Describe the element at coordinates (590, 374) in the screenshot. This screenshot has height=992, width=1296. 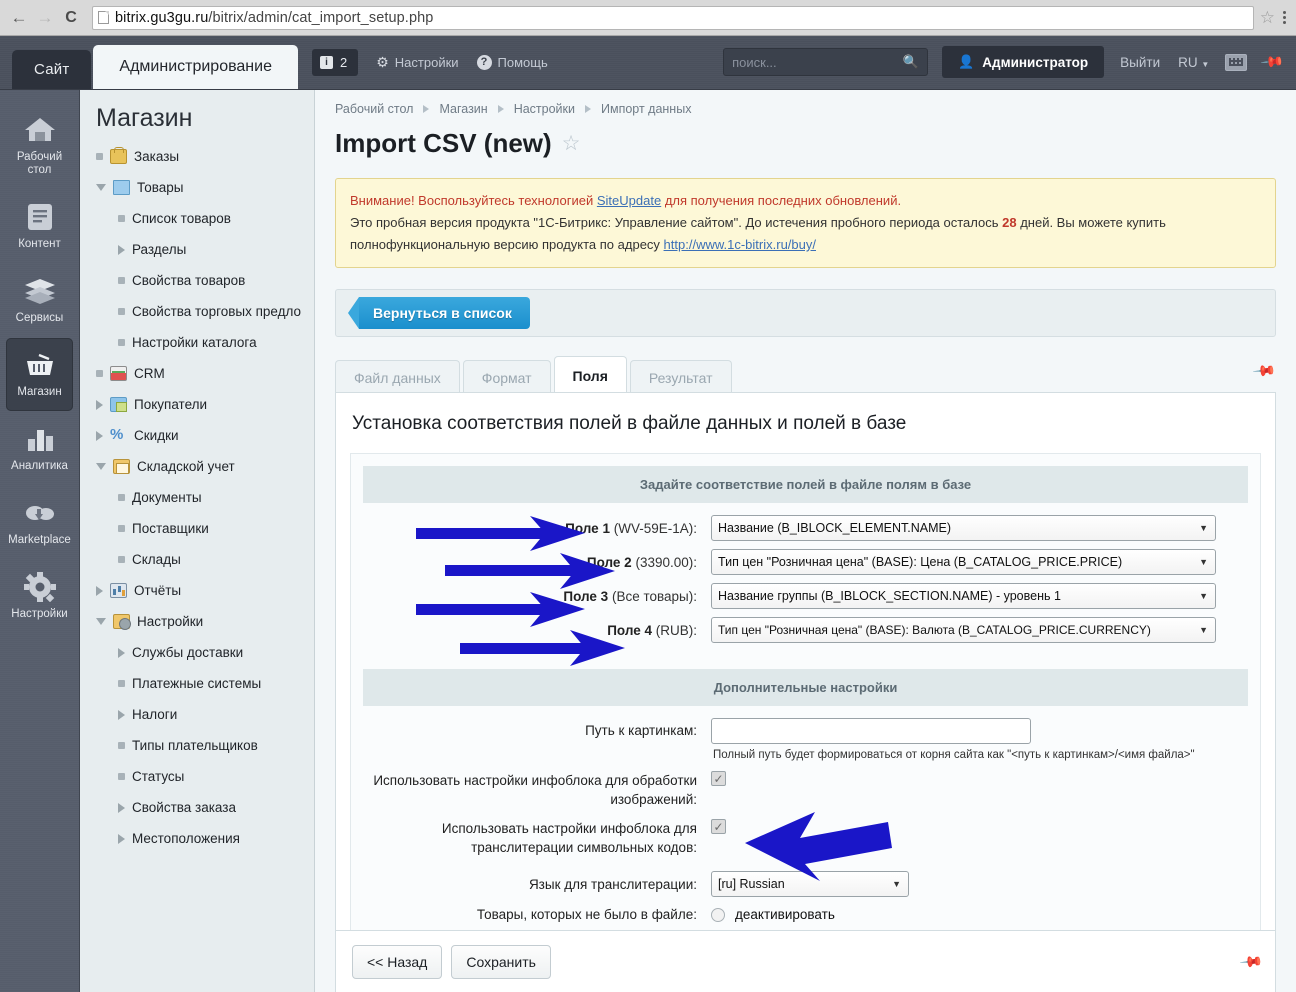
I see `tab-fields: Поля` at that location.